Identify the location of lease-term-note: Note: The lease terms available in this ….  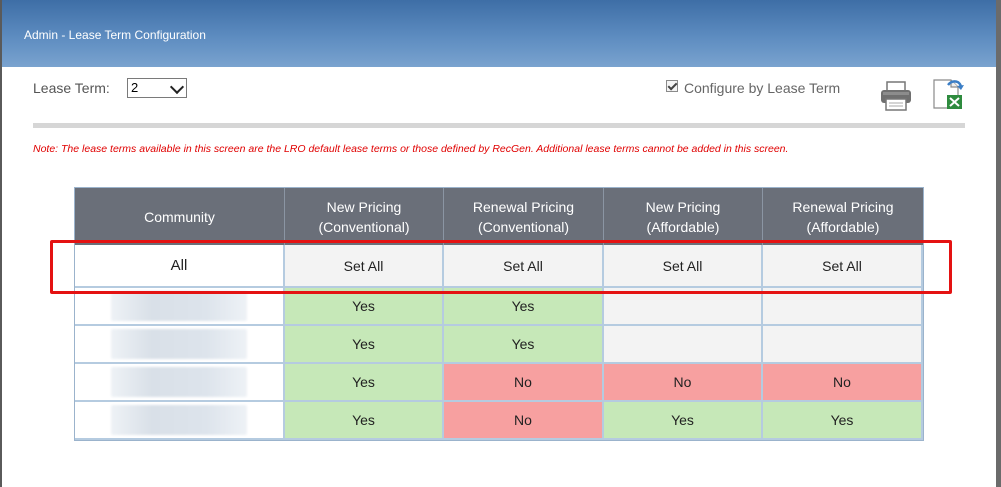
(411, 149).